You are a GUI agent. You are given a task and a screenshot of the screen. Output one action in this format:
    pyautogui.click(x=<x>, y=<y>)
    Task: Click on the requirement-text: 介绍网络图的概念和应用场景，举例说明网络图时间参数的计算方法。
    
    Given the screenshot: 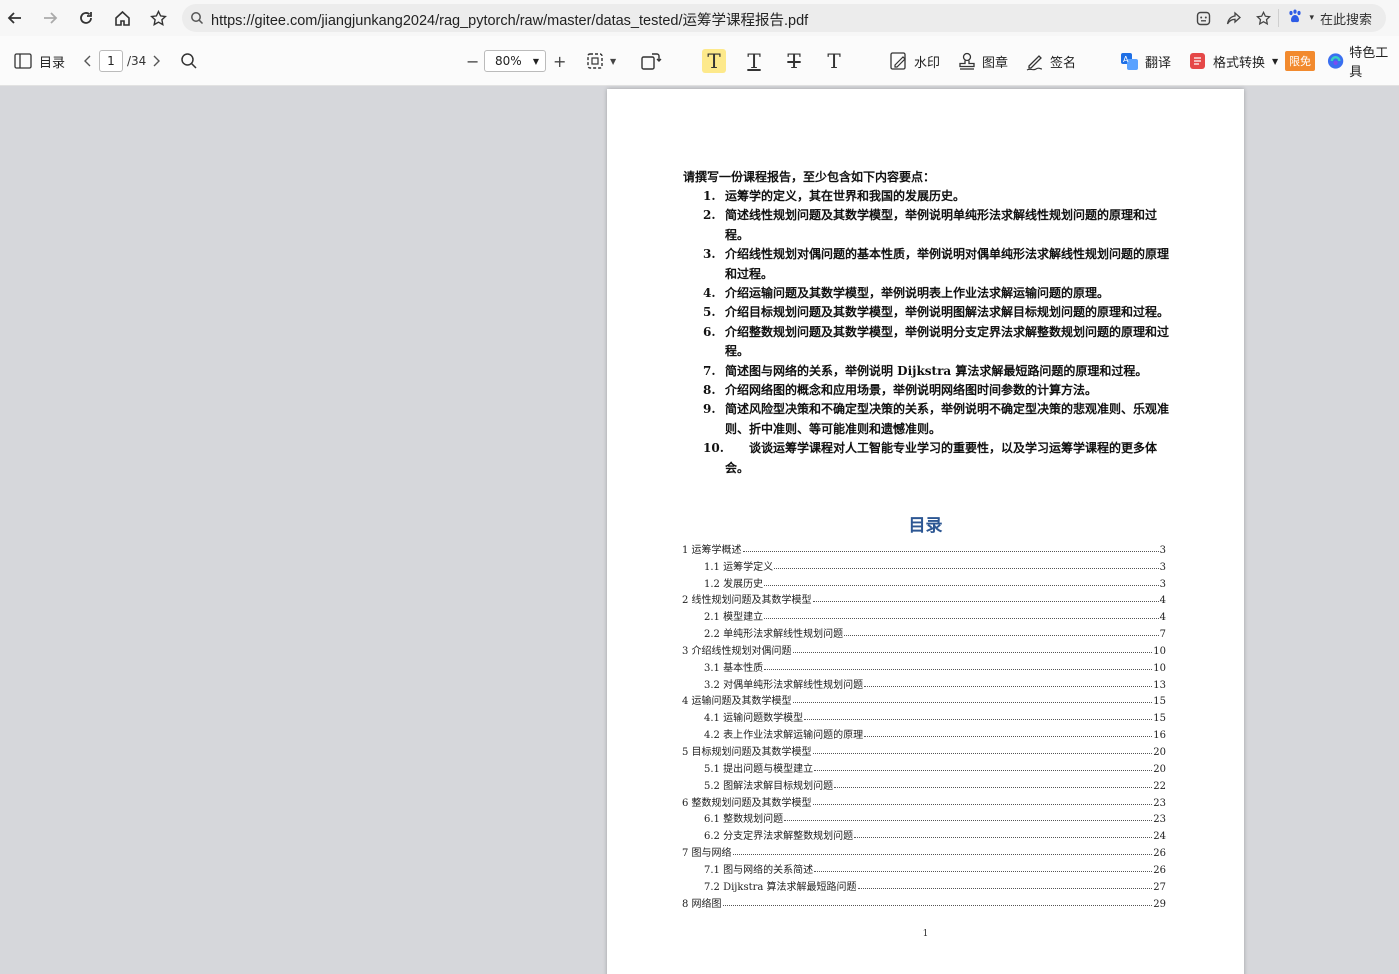 What is the action you would take?
    pyautogui.click(x=911, y=390)
    